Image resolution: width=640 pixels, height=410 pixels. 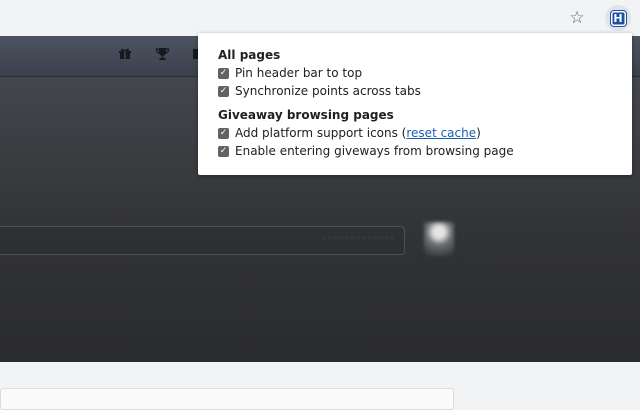 I want to click on comment-input-box: · · · · · · · · · · · · ·, so click(x=202, y=240).